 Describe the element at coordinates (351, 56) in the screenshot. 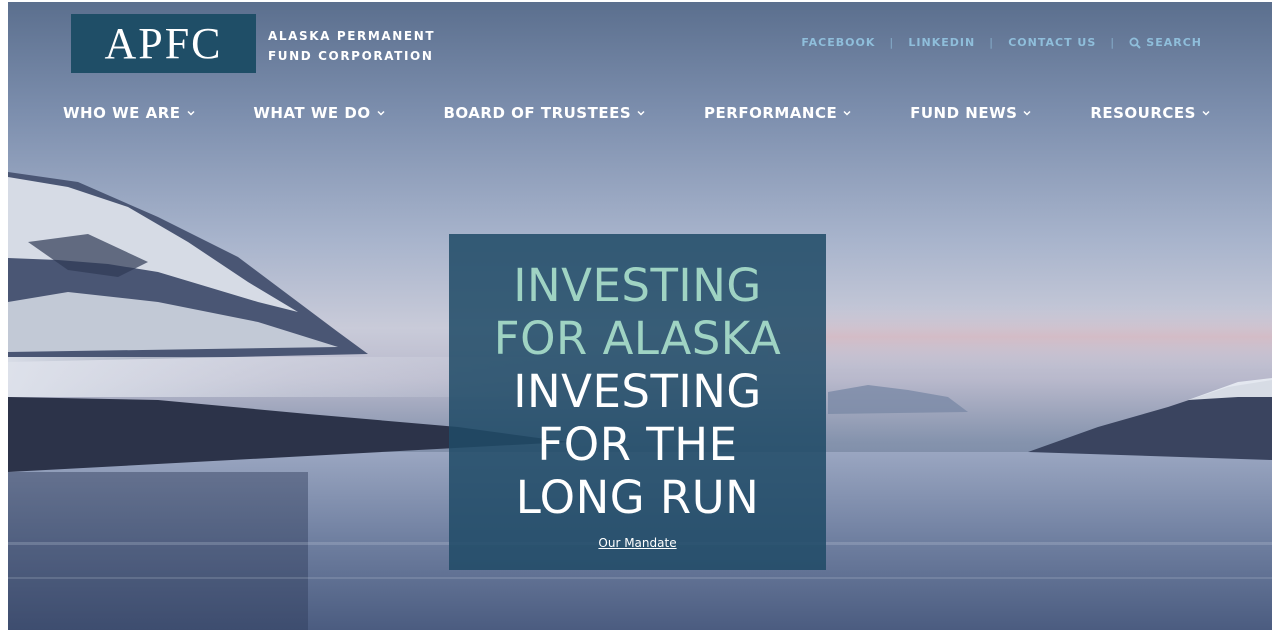

I see `logo-line-2: FUND CORPORATION` at that location.